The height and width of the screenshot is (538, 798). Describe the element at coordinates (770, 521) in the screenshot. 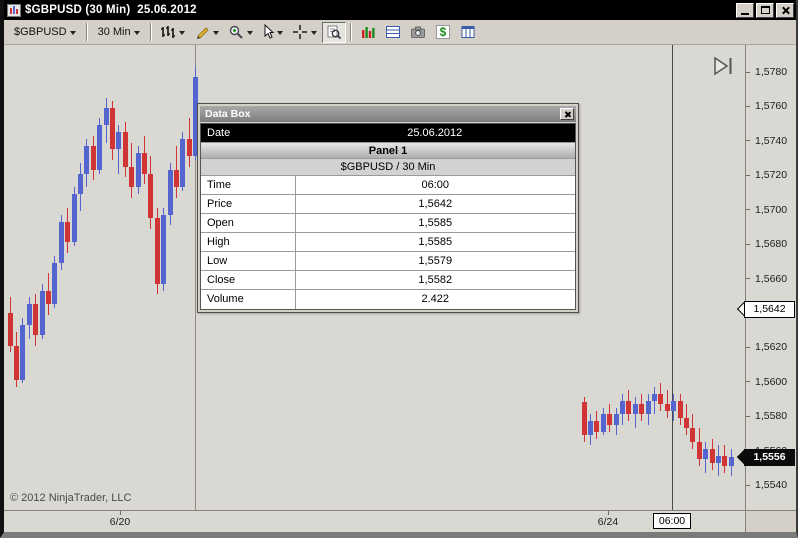

I see `axis-corner` at that location.